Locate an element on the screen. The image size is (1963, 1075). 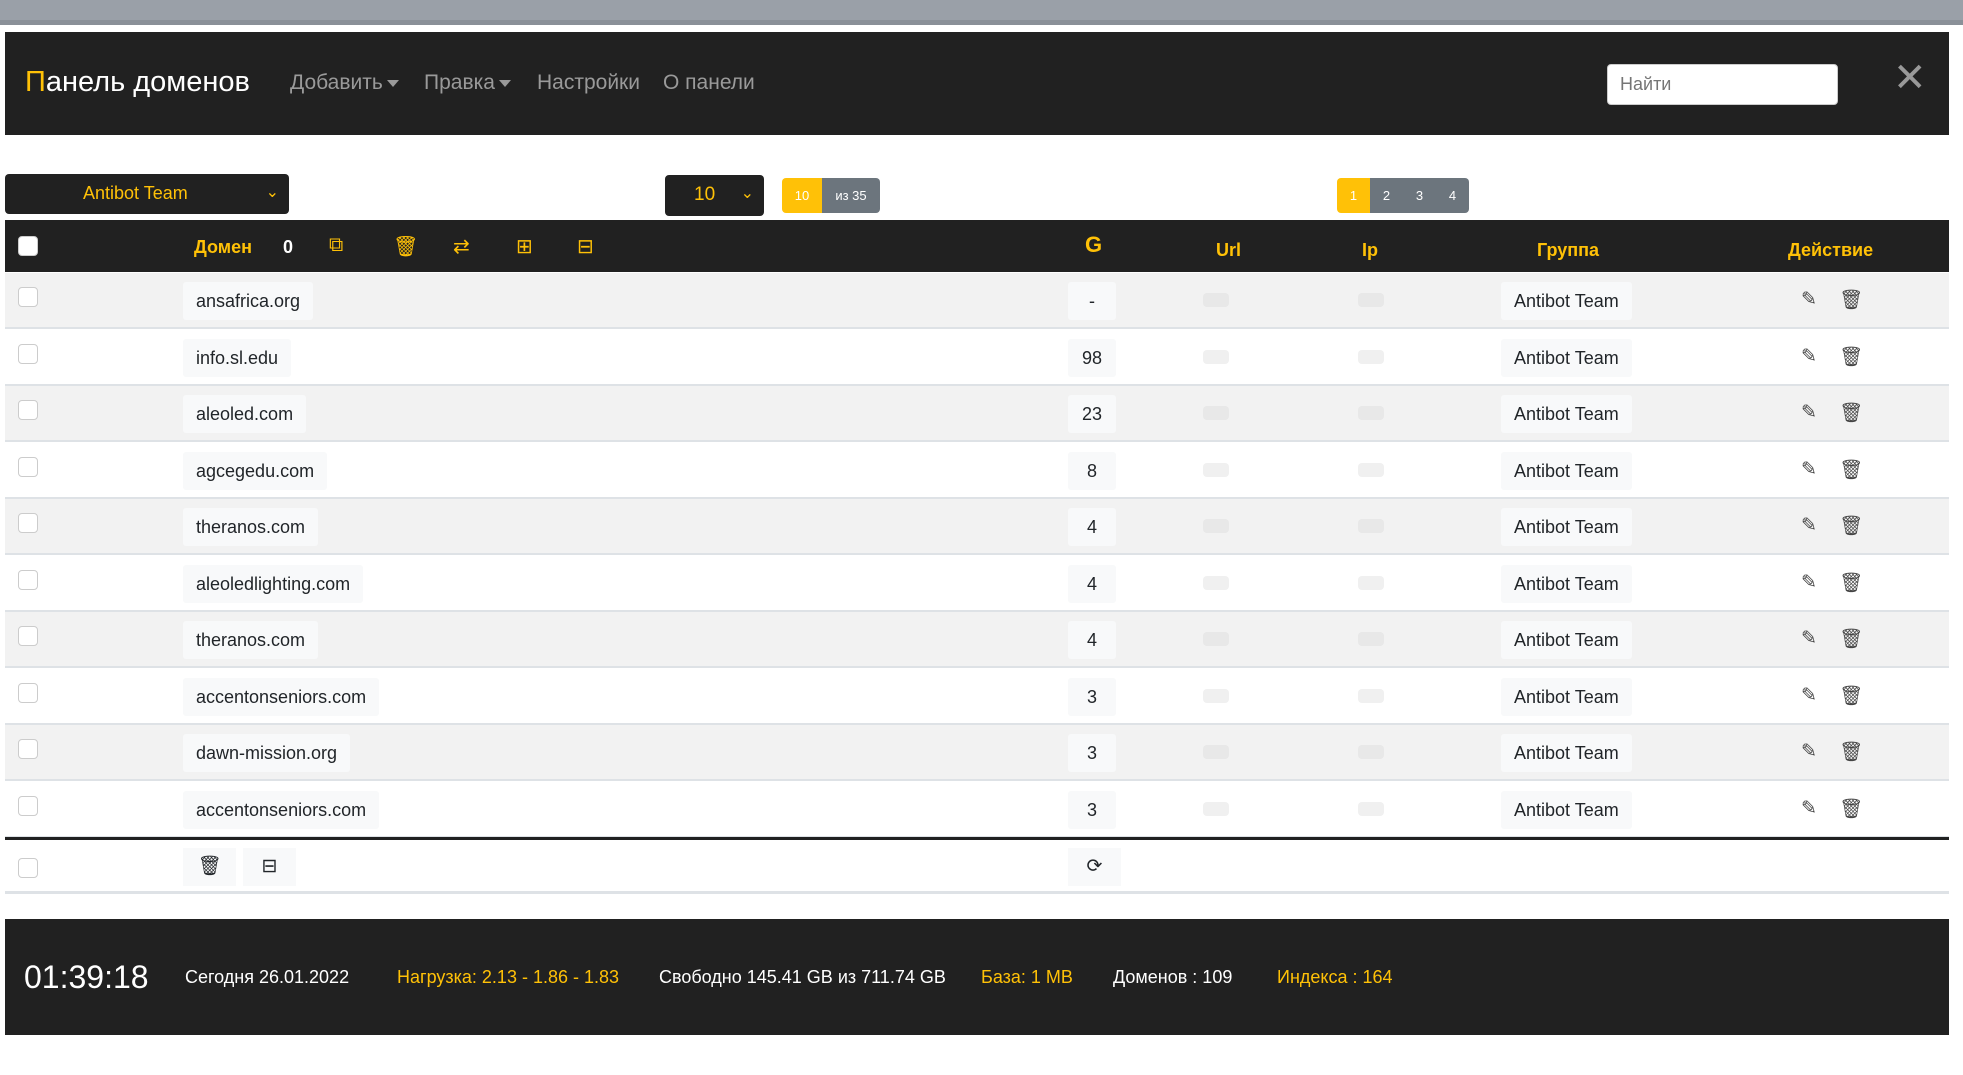
close-icon: ✕ is located at coordinates (1910, 78).